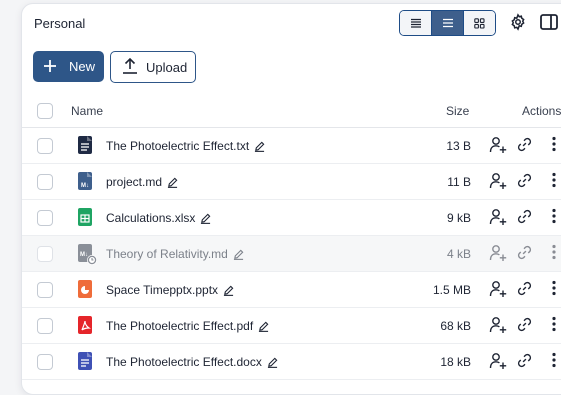 The width and height of the screenshot is (561, 395). I want to click on file-name: project.md, so click(142, 182).